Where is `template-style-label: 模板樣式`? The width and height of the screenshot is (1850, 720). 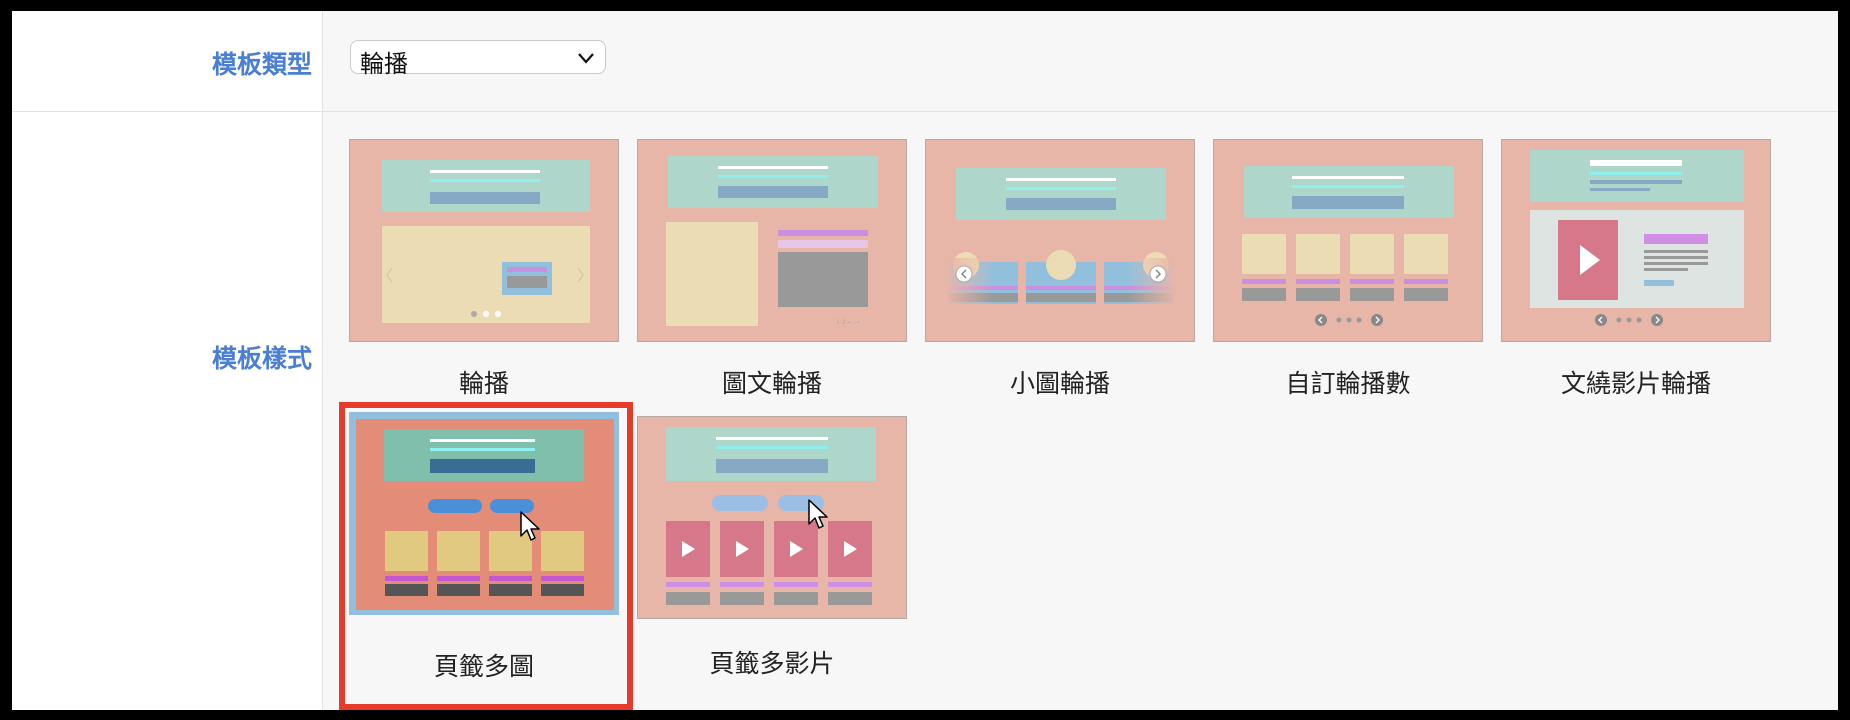 template-style-label: 模板樣式 is located at coordinates (261, 358).